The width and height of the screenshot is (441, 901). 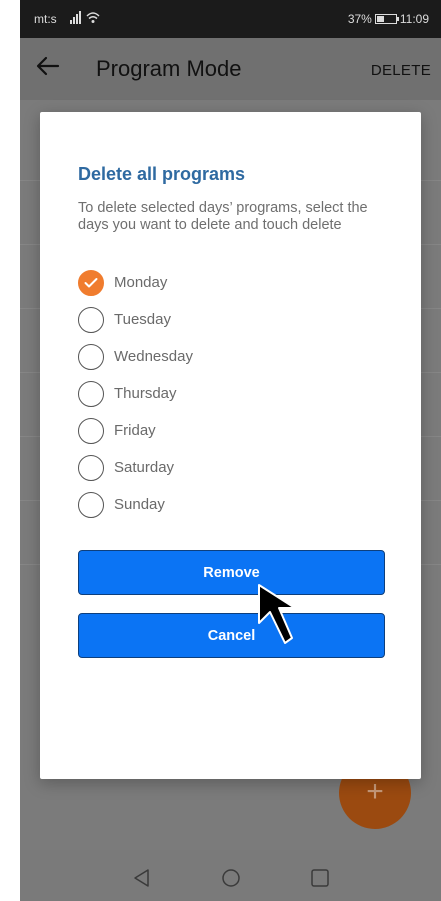 What do you see at coordinates (178, 431) in the screenshot?
I see `day-option-friday: Friday` at bounding box center [178, 431].